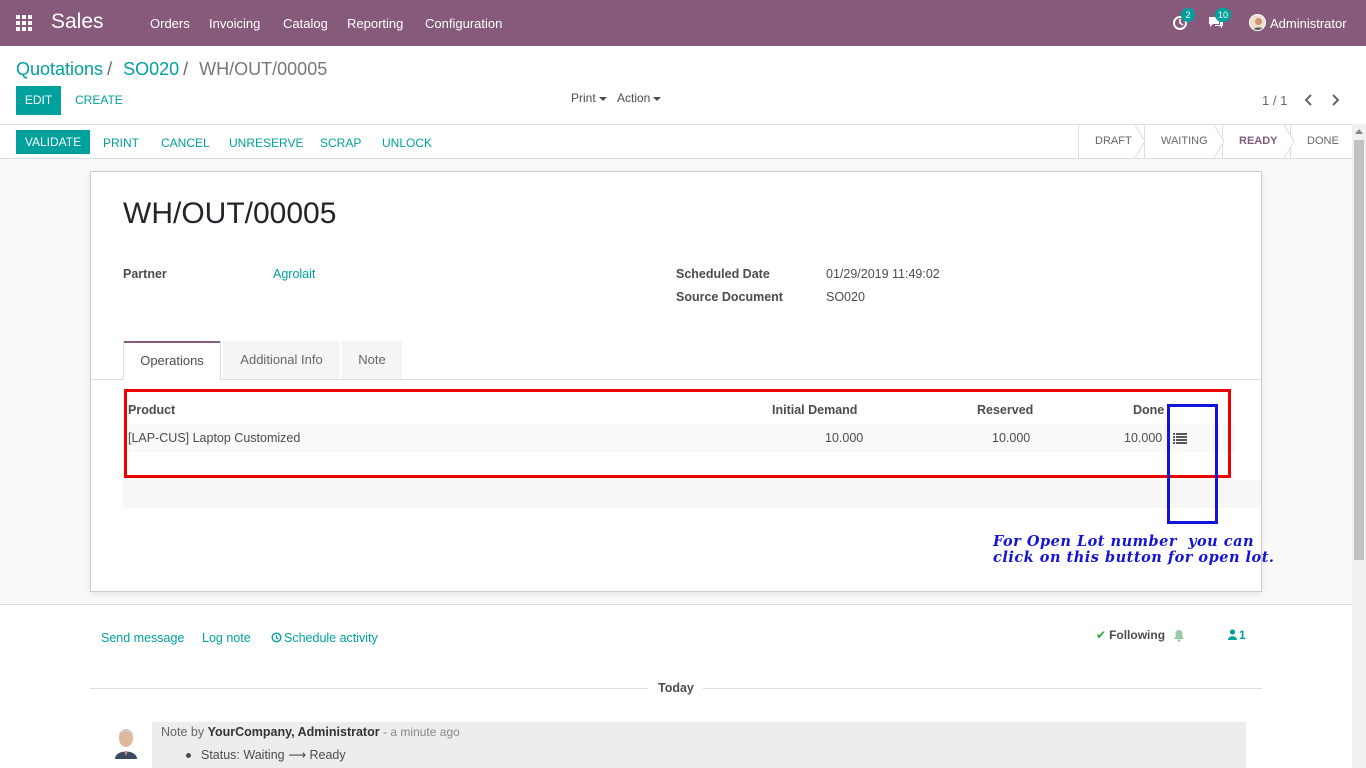  I want to click on record-title: WH/OUT/00005, so click(230, 213).